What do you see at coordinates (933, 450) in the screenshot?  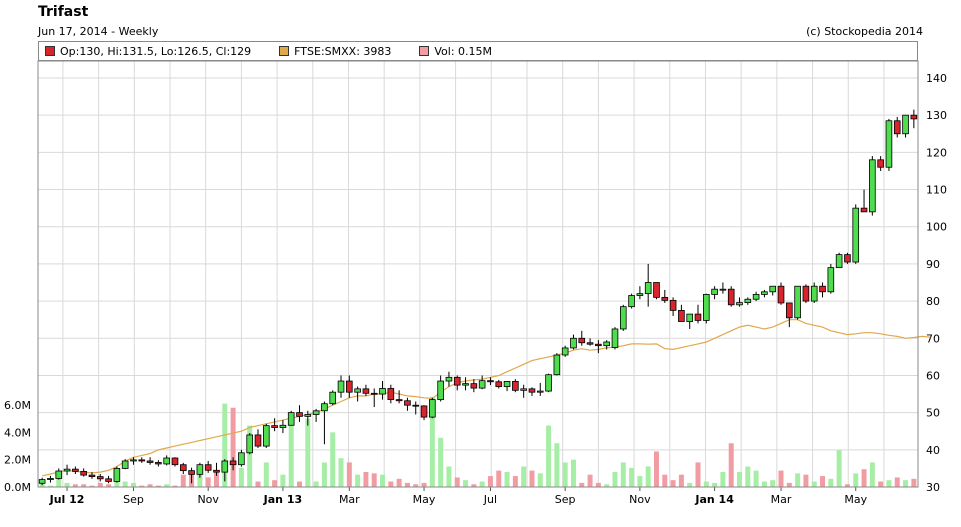 I see `y-tick-label: 40` at bounding box center [933, 450].